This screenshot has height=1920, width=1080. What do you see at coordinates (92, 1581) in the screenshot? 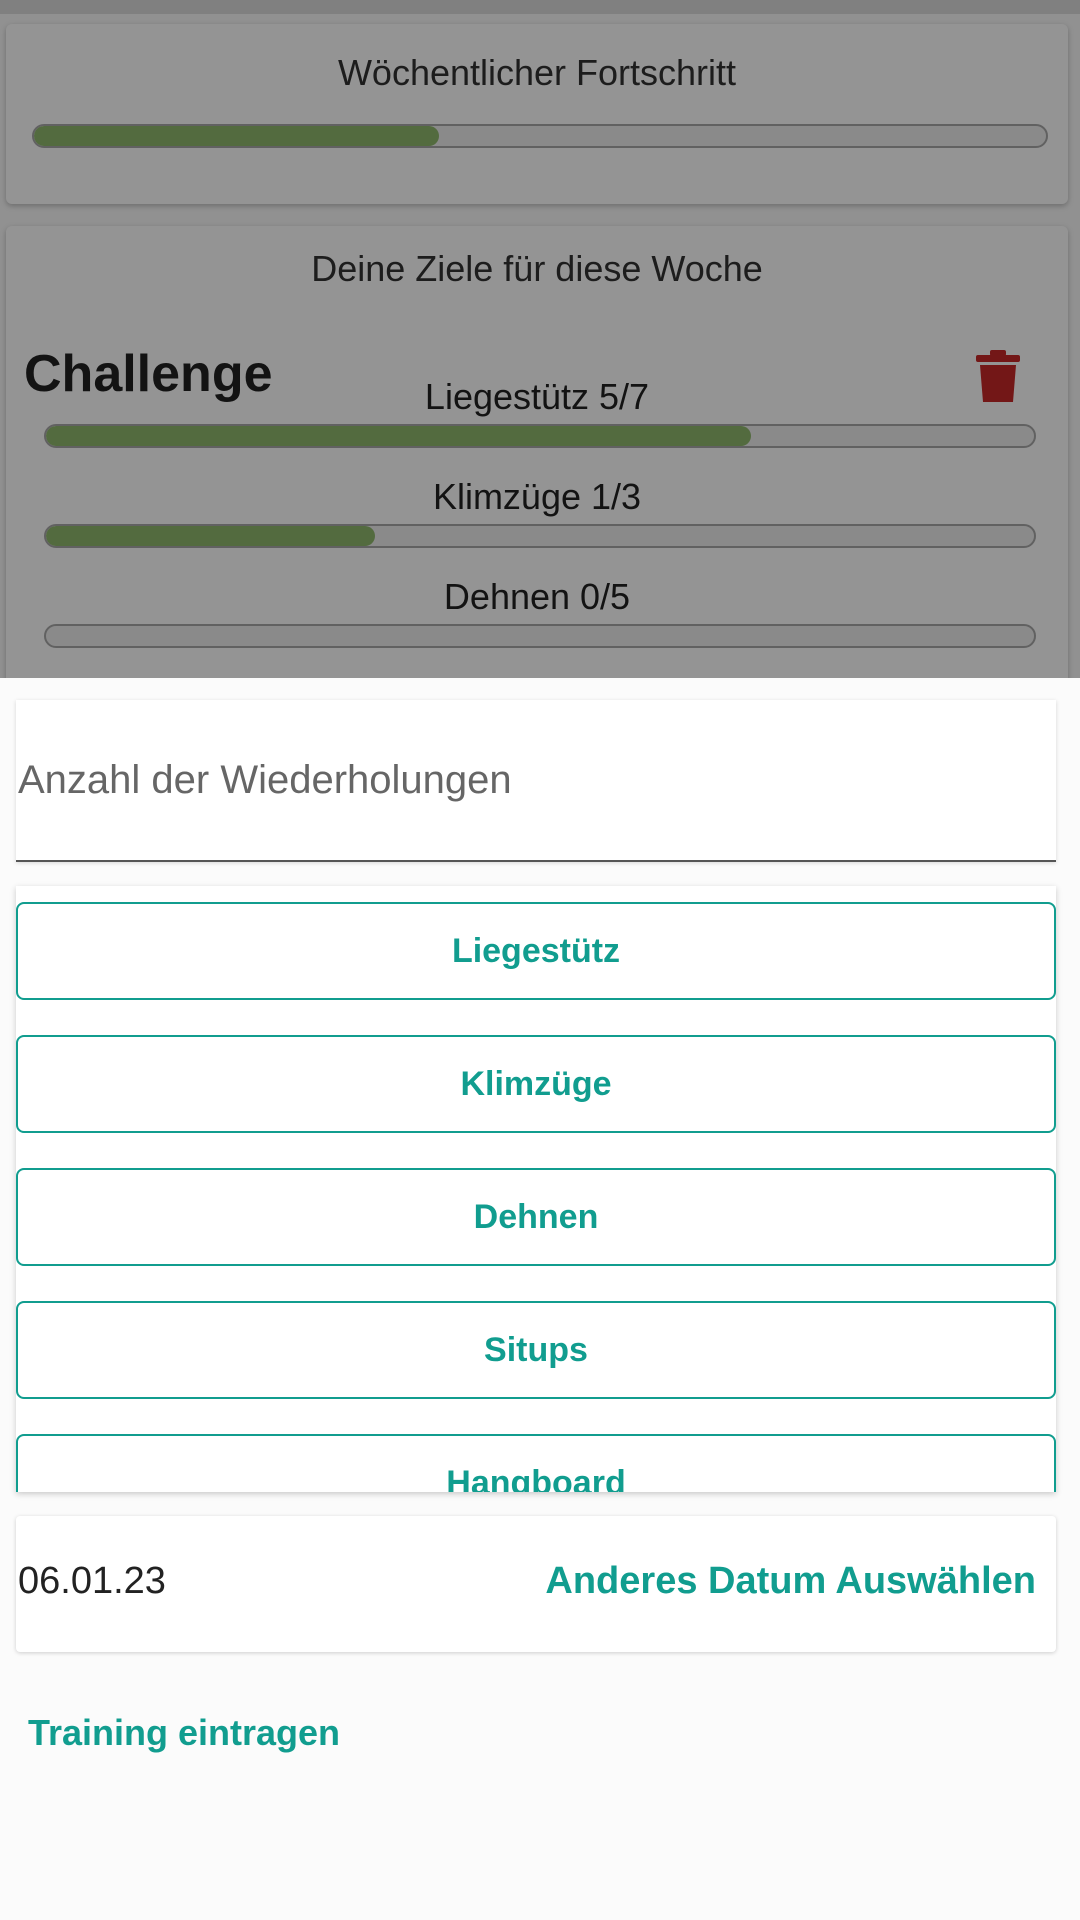
I see `selected-date: 06.01.23` at bounding box center [92, 1581].